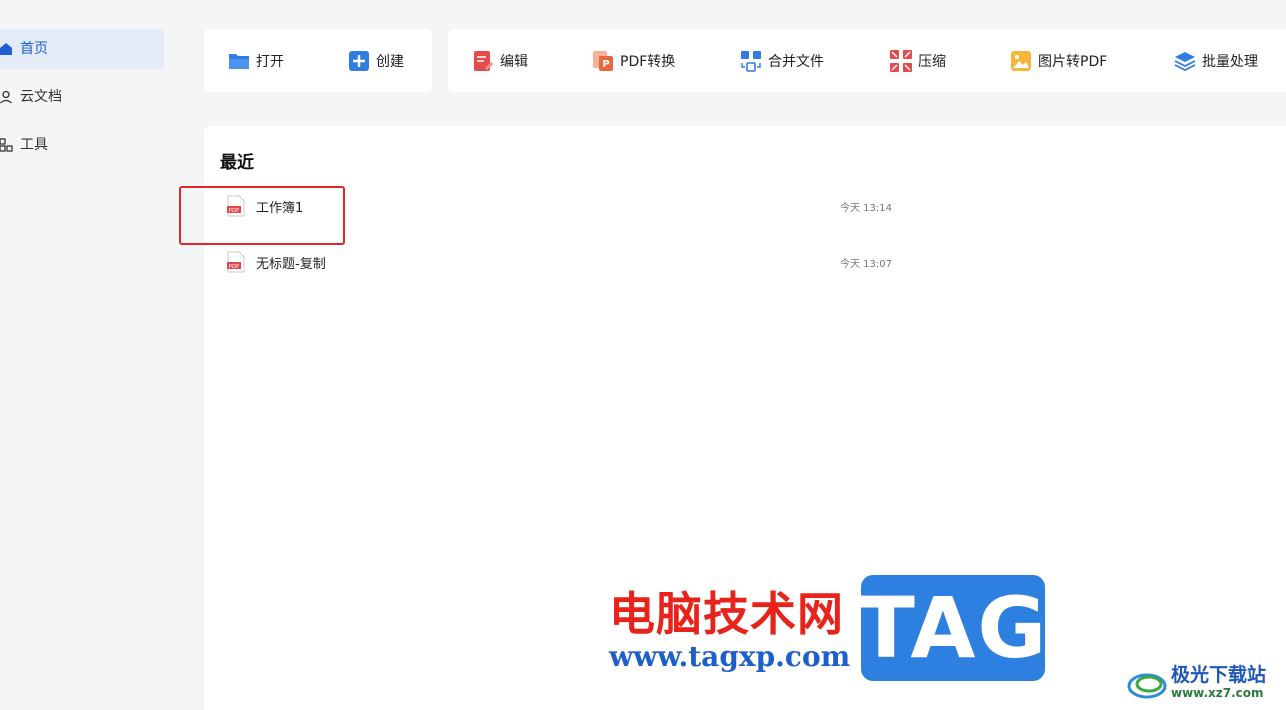  What do you see at coordinates (82, 97) in the screenshot?
I see `sidebar-item-cloud-docs: 云文档` at bounding box center [82, 97].